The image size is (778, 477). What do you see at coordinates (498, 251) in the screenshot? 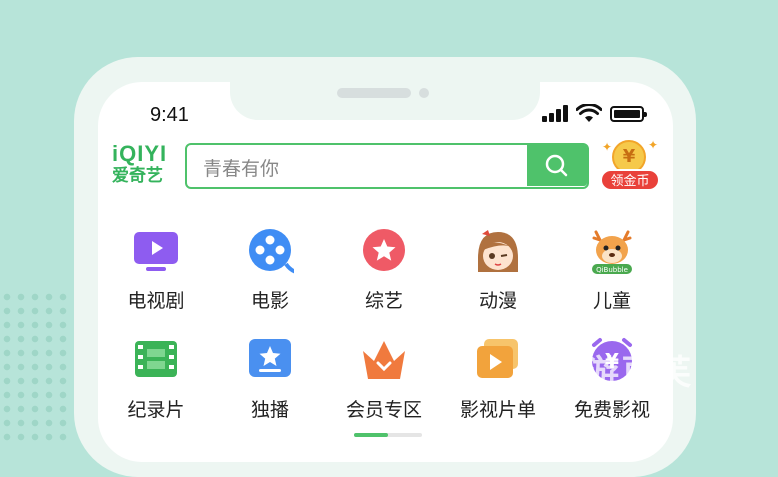
I see `anime-girl-icon` at bounding box center [498, 251].